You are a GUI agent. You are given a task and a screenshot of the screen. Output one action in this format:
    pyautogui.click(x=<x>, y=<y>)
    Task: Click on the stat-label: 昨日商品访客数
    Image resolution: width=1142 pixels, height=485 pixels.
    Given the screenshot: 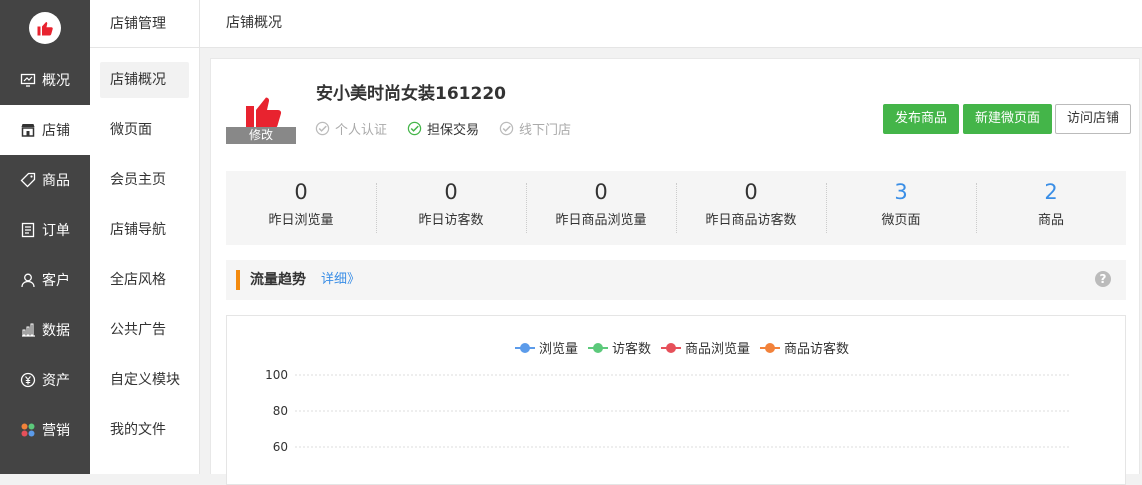 What is the action you would take?
    pyautogui.click(x=751, y=220)
    